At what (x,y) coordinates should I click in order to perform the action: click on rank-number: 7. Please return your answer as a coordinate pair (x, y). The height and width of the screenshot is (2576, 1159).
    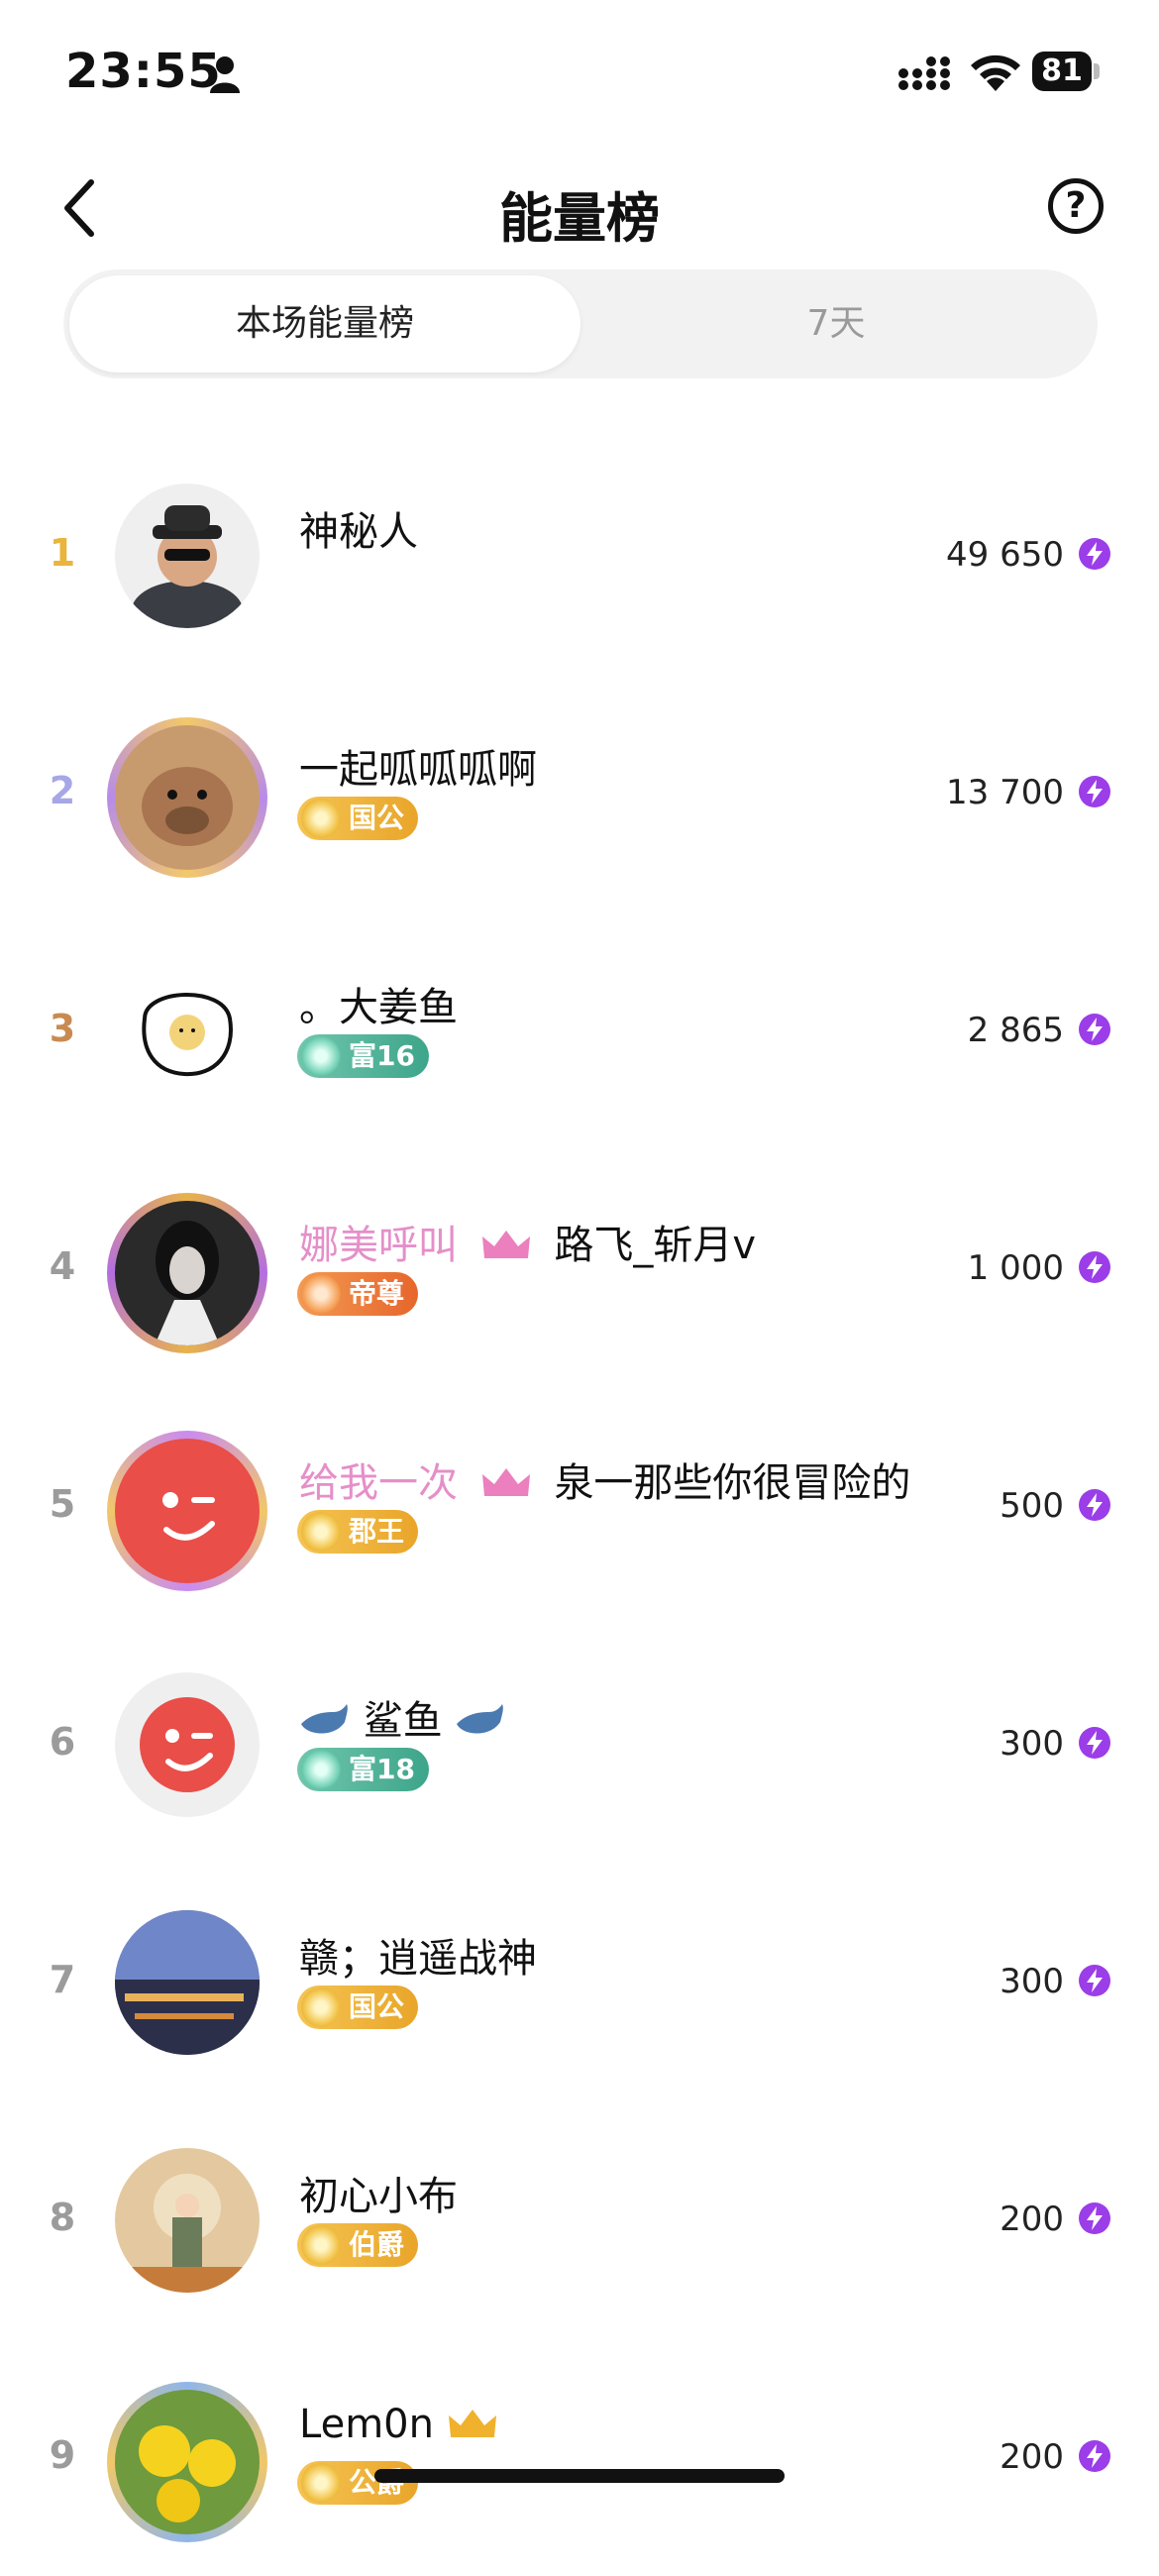
    Looking at the image, I should click on (63, 1979).